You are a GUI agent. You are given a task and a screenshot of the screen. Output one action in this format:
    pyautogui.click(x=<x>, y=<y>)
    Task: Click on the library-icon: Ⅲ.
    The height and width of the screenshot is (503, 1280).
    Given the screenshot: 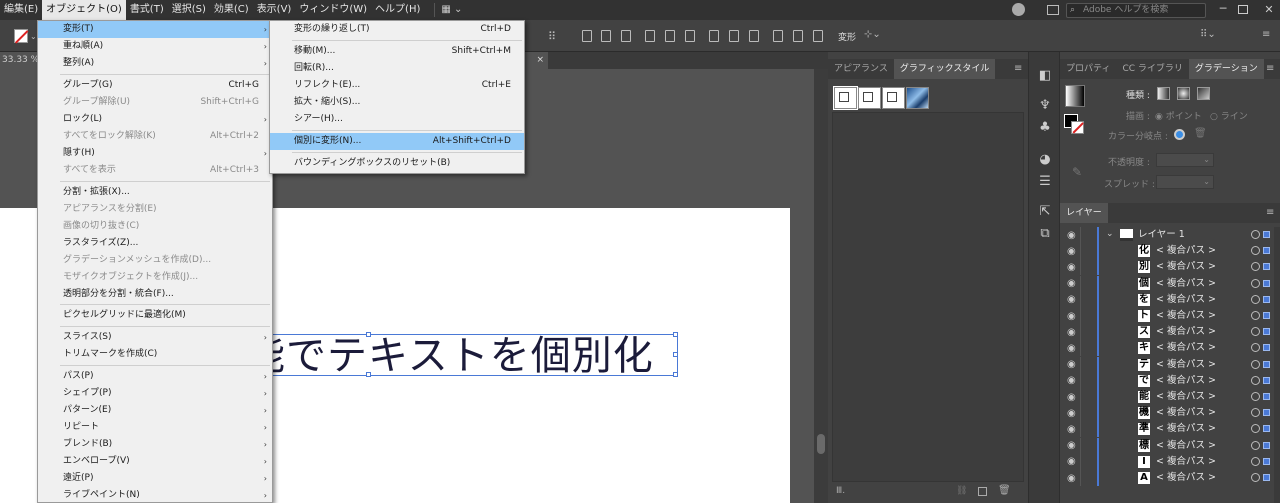 What is the action you would take?
    pyautogui.click(x=840, y=491)
    